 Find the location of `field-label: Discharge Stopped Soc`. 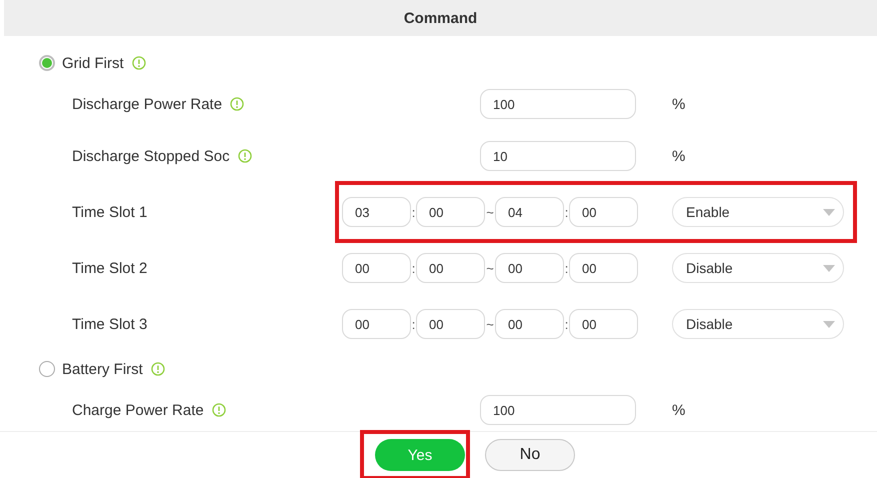

field-label: Discharge Stopped Soc is located at coordinates (151, 156).